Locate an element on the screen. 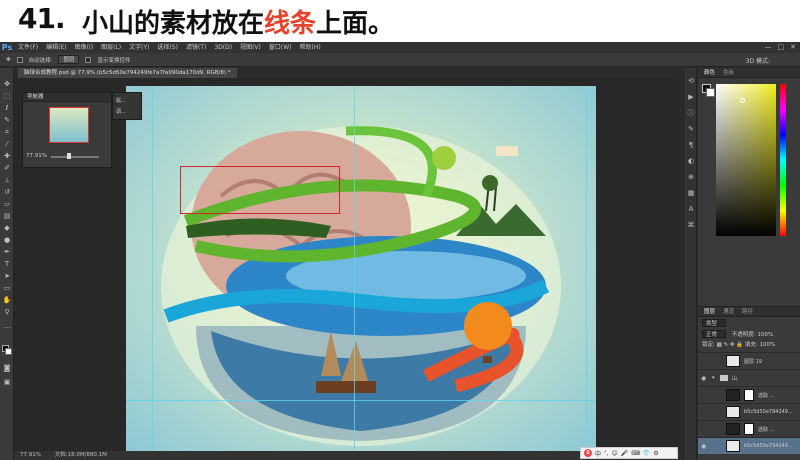 Image resolution: width=800 pixels, height=460 pixels. marquee-tool-icon: ⬚ is located at coordinates (7, 96).